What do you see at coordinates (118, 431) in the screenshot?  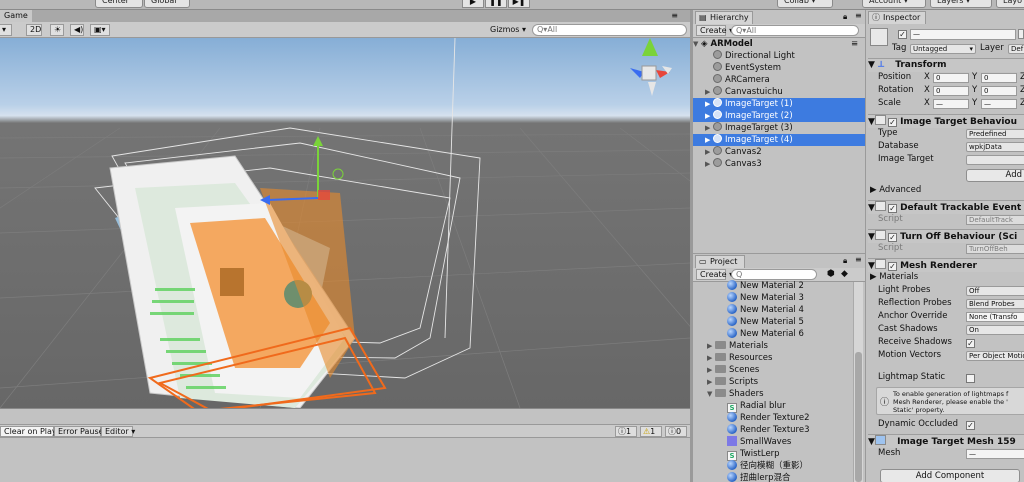 I see `editor-dropdown: Editor ▾` at bounding box center [118, 431].